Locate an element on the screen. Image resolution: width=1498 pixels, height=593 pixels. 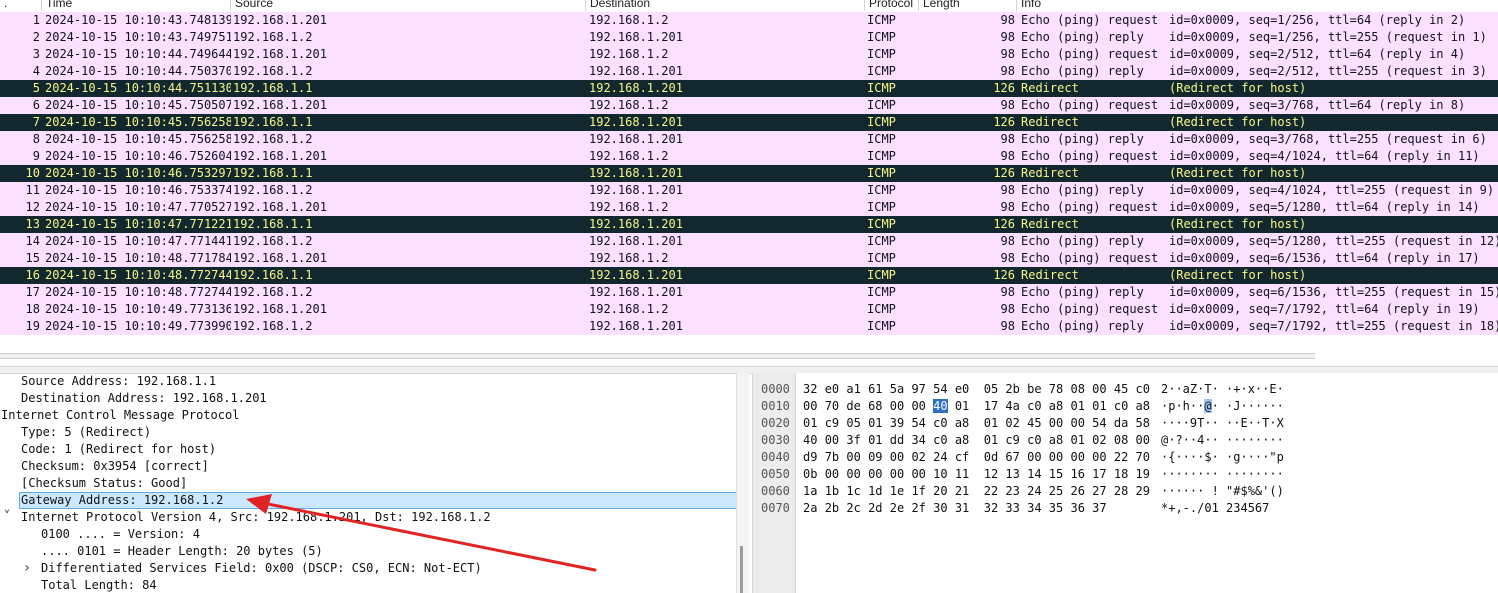
hex-byte: 39 is located at coordinates (897, 423).